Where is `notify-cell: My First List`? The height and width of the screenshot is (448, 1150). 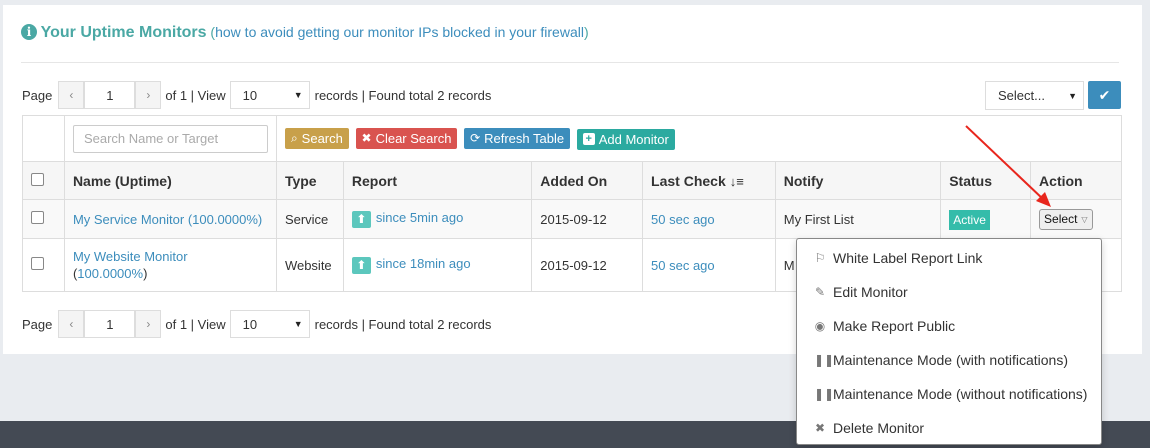 notify-cell: My First List is located at coordinates (858, 219).